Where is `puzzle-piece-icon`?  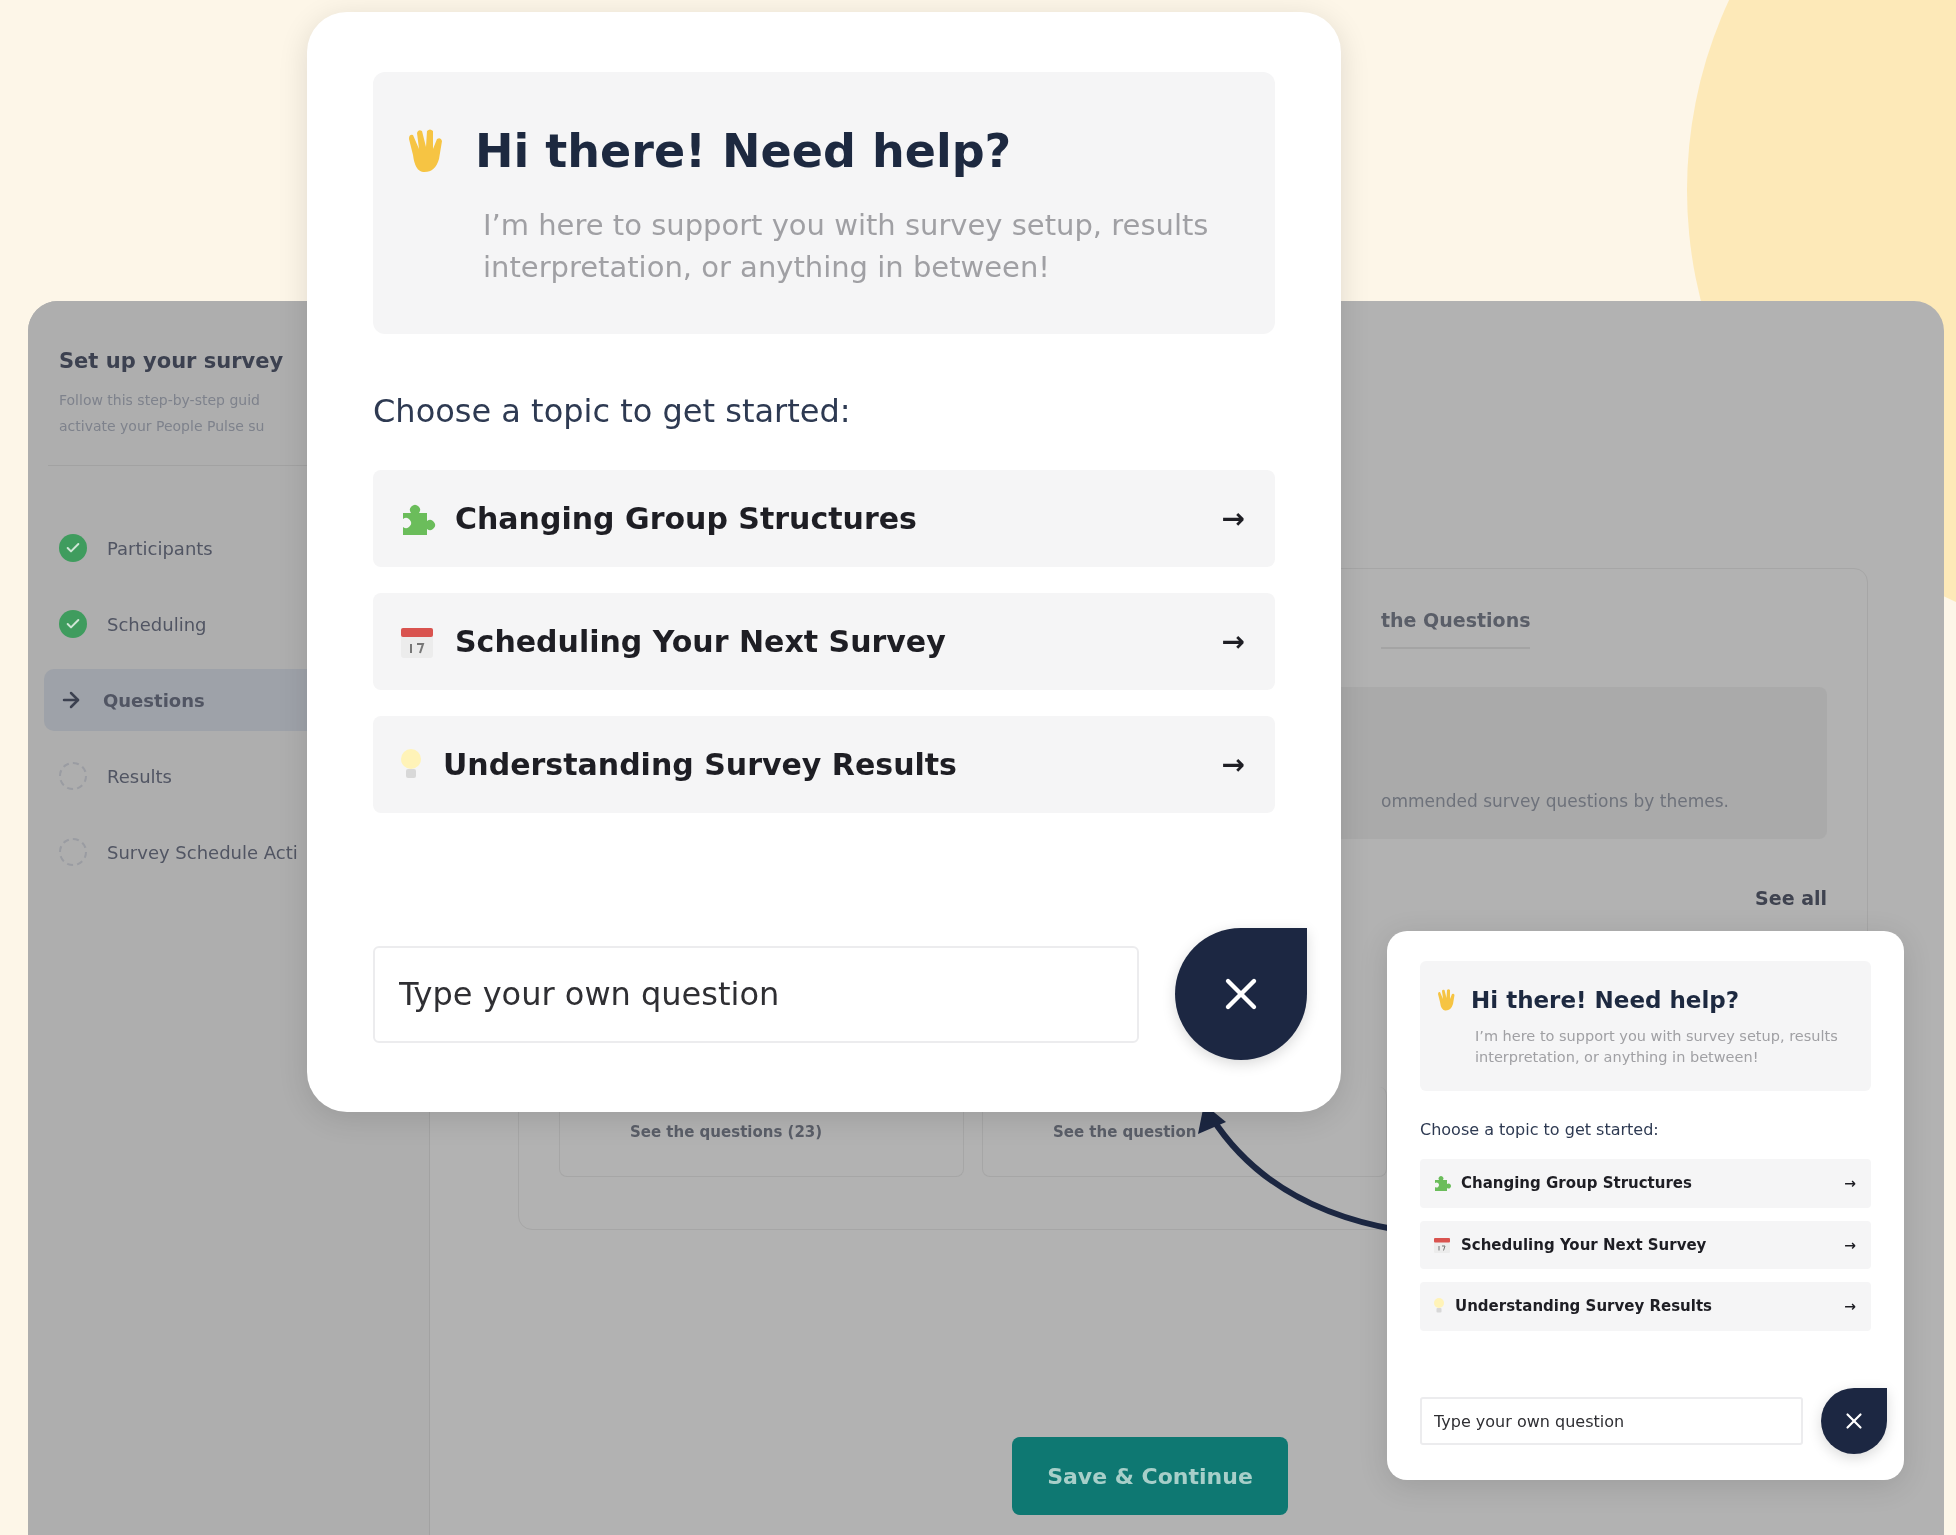
puzzle-piece-icon is located at coordinates (1442, 1183).